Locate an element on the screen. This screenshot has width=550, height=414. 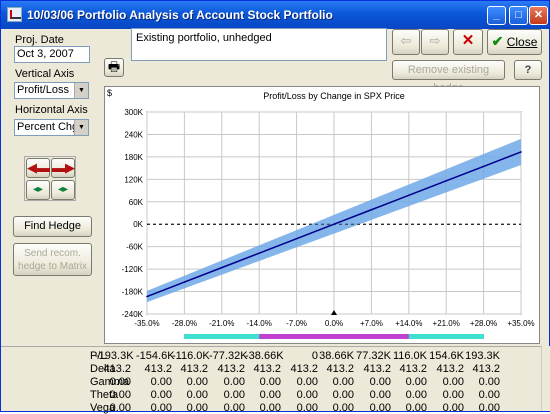
shift-left-button: ◀▬ is located at coordinates (38, 168).